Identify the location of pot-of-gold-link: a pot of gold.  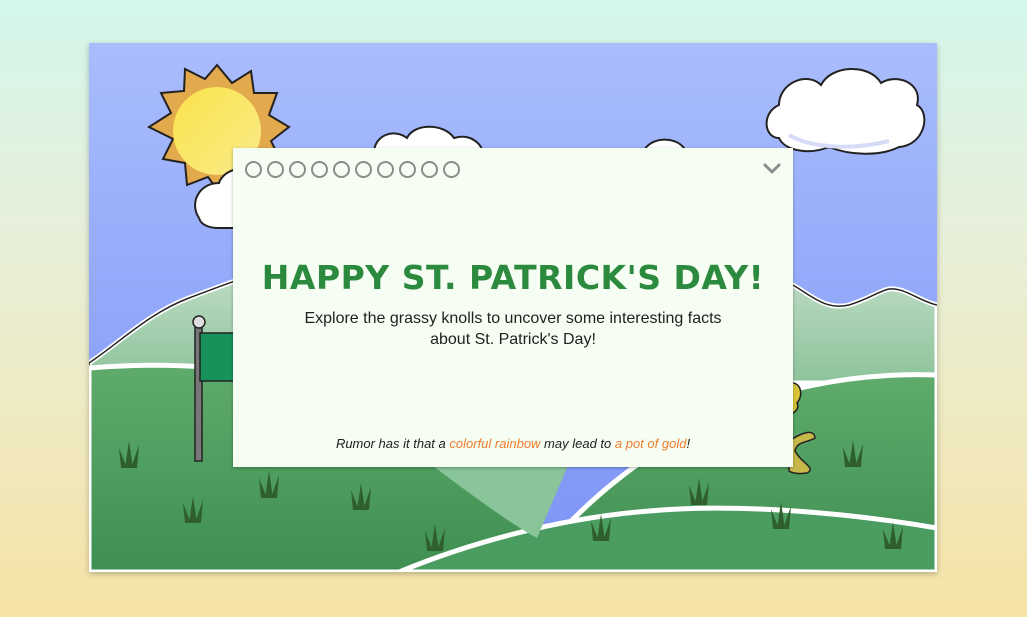
(651, 443).